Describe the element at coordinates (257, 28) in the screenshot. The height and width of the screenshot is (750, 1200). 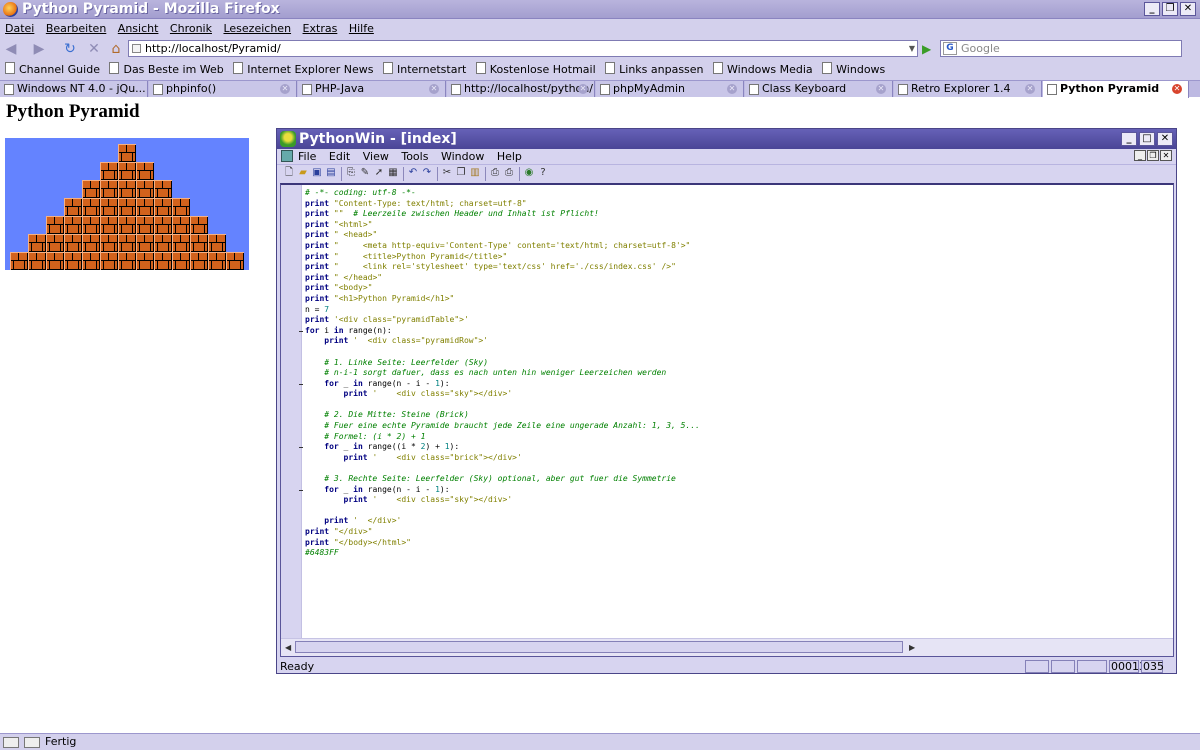
I see `menu-lesezeichen: Lesezeichen` at that location.